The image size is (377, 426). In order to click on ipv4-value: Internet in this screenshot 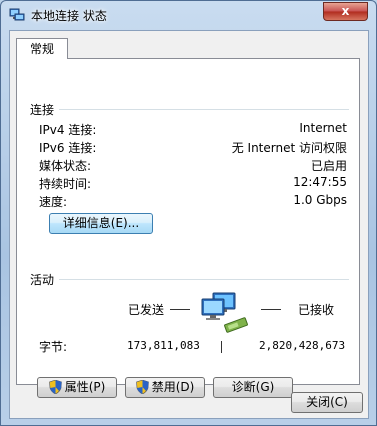, I will do `click(323, 128)`.